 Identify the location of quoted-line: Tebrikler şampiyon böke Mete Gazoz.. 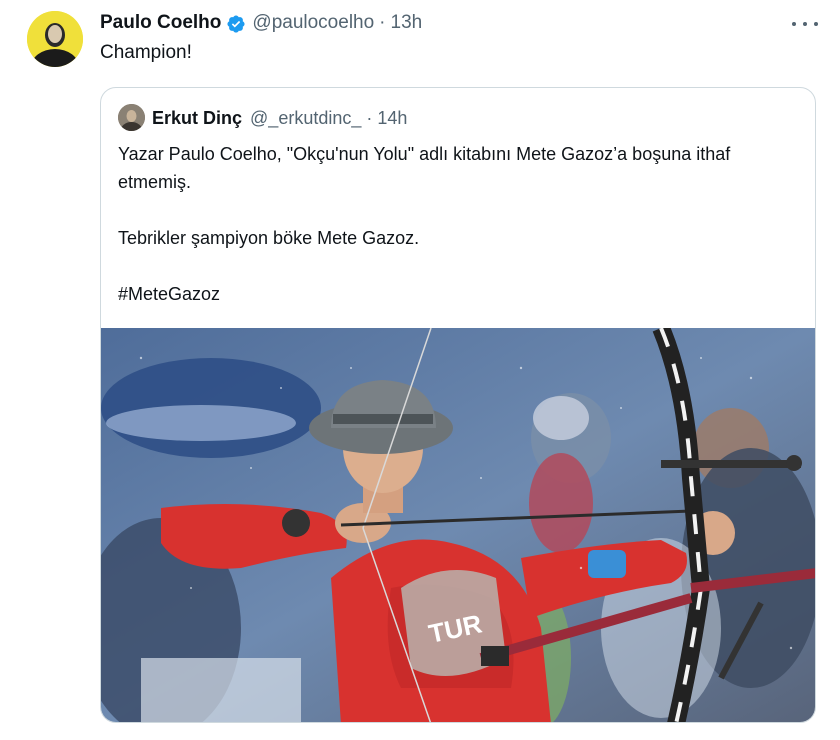
(269, 238).